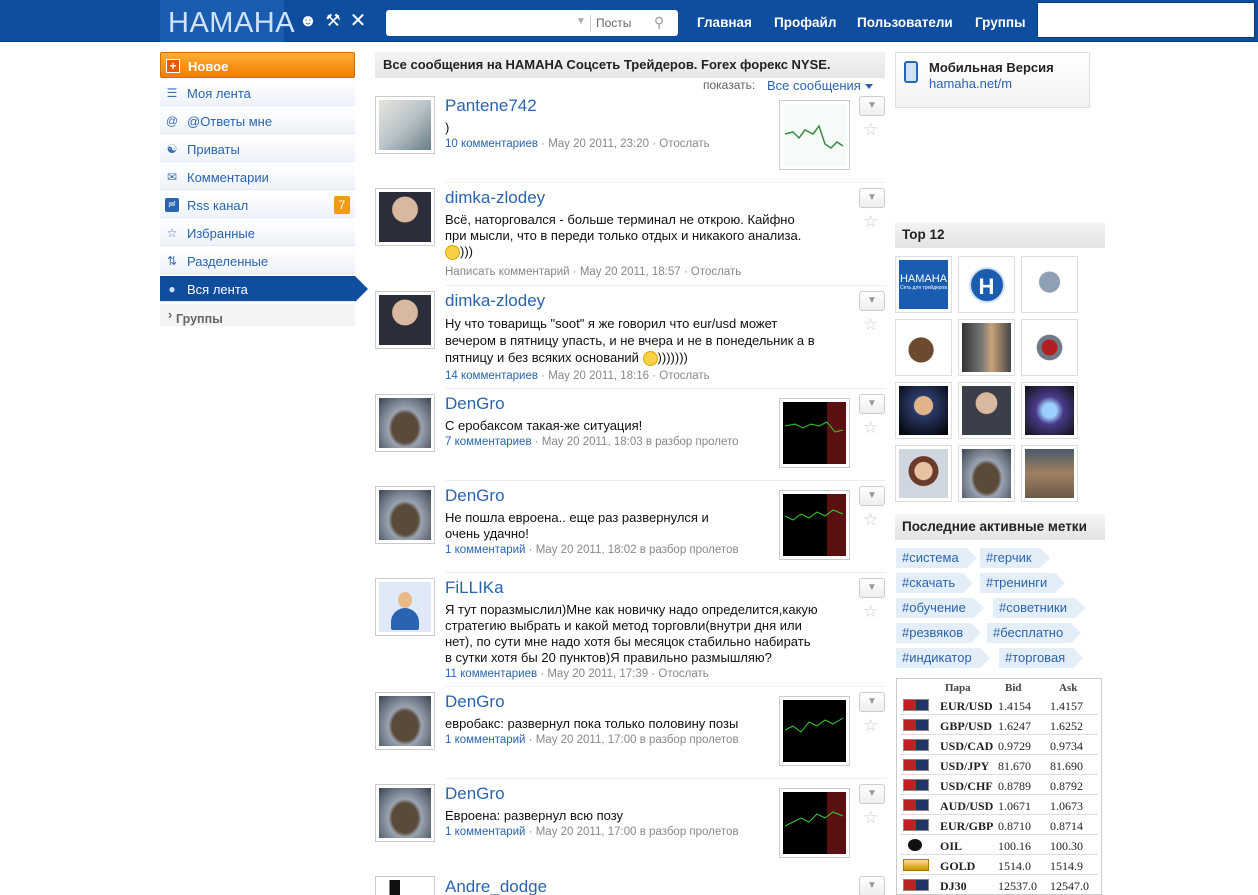 This screenshot has width=1258, height=895. I want to click on chevron-down-icon: ▼, so click(581, 21).